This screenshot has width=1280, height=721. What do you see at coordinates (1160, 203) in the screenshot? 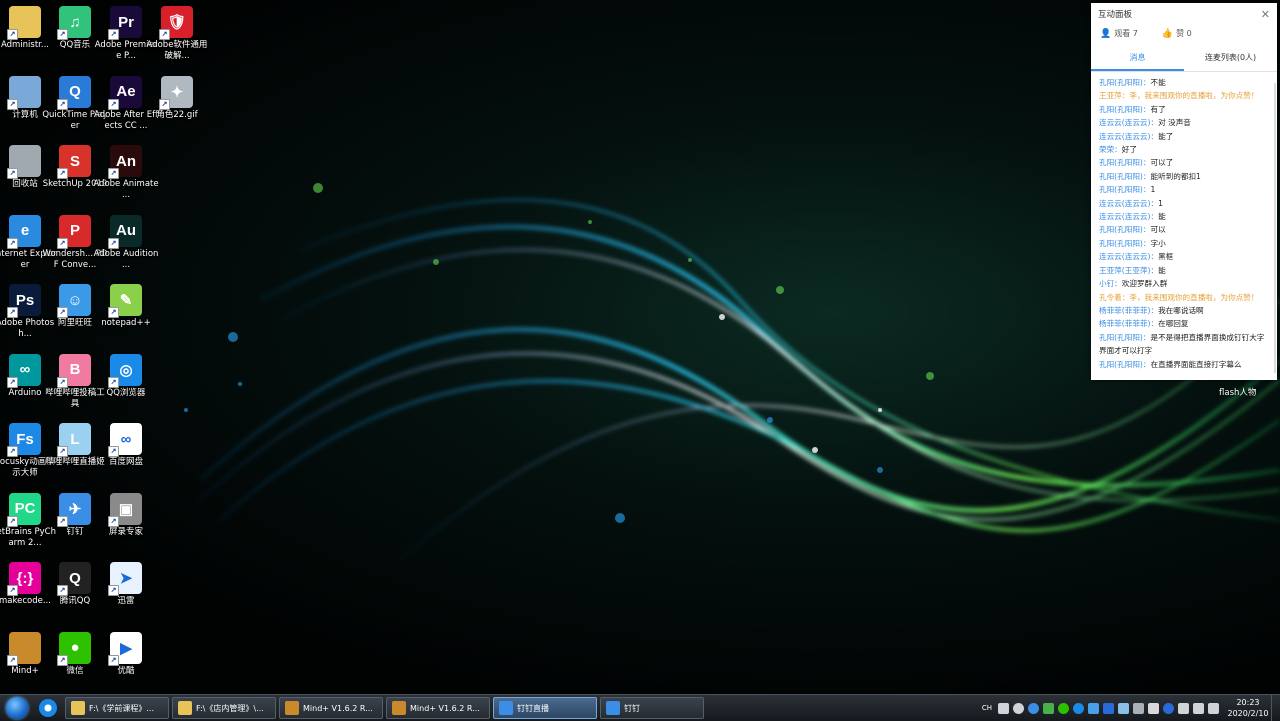
I see `chat-text: 1` at bounding box center [1160, 203].